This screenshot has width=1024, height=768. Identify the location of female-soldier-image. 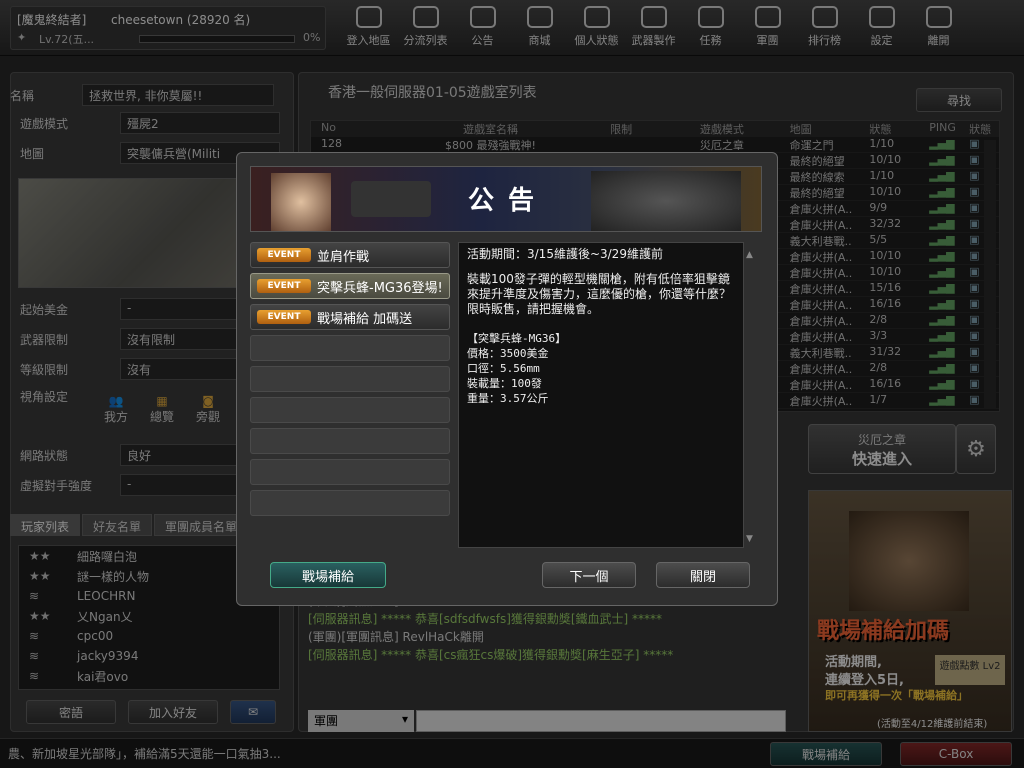
(301, 202).